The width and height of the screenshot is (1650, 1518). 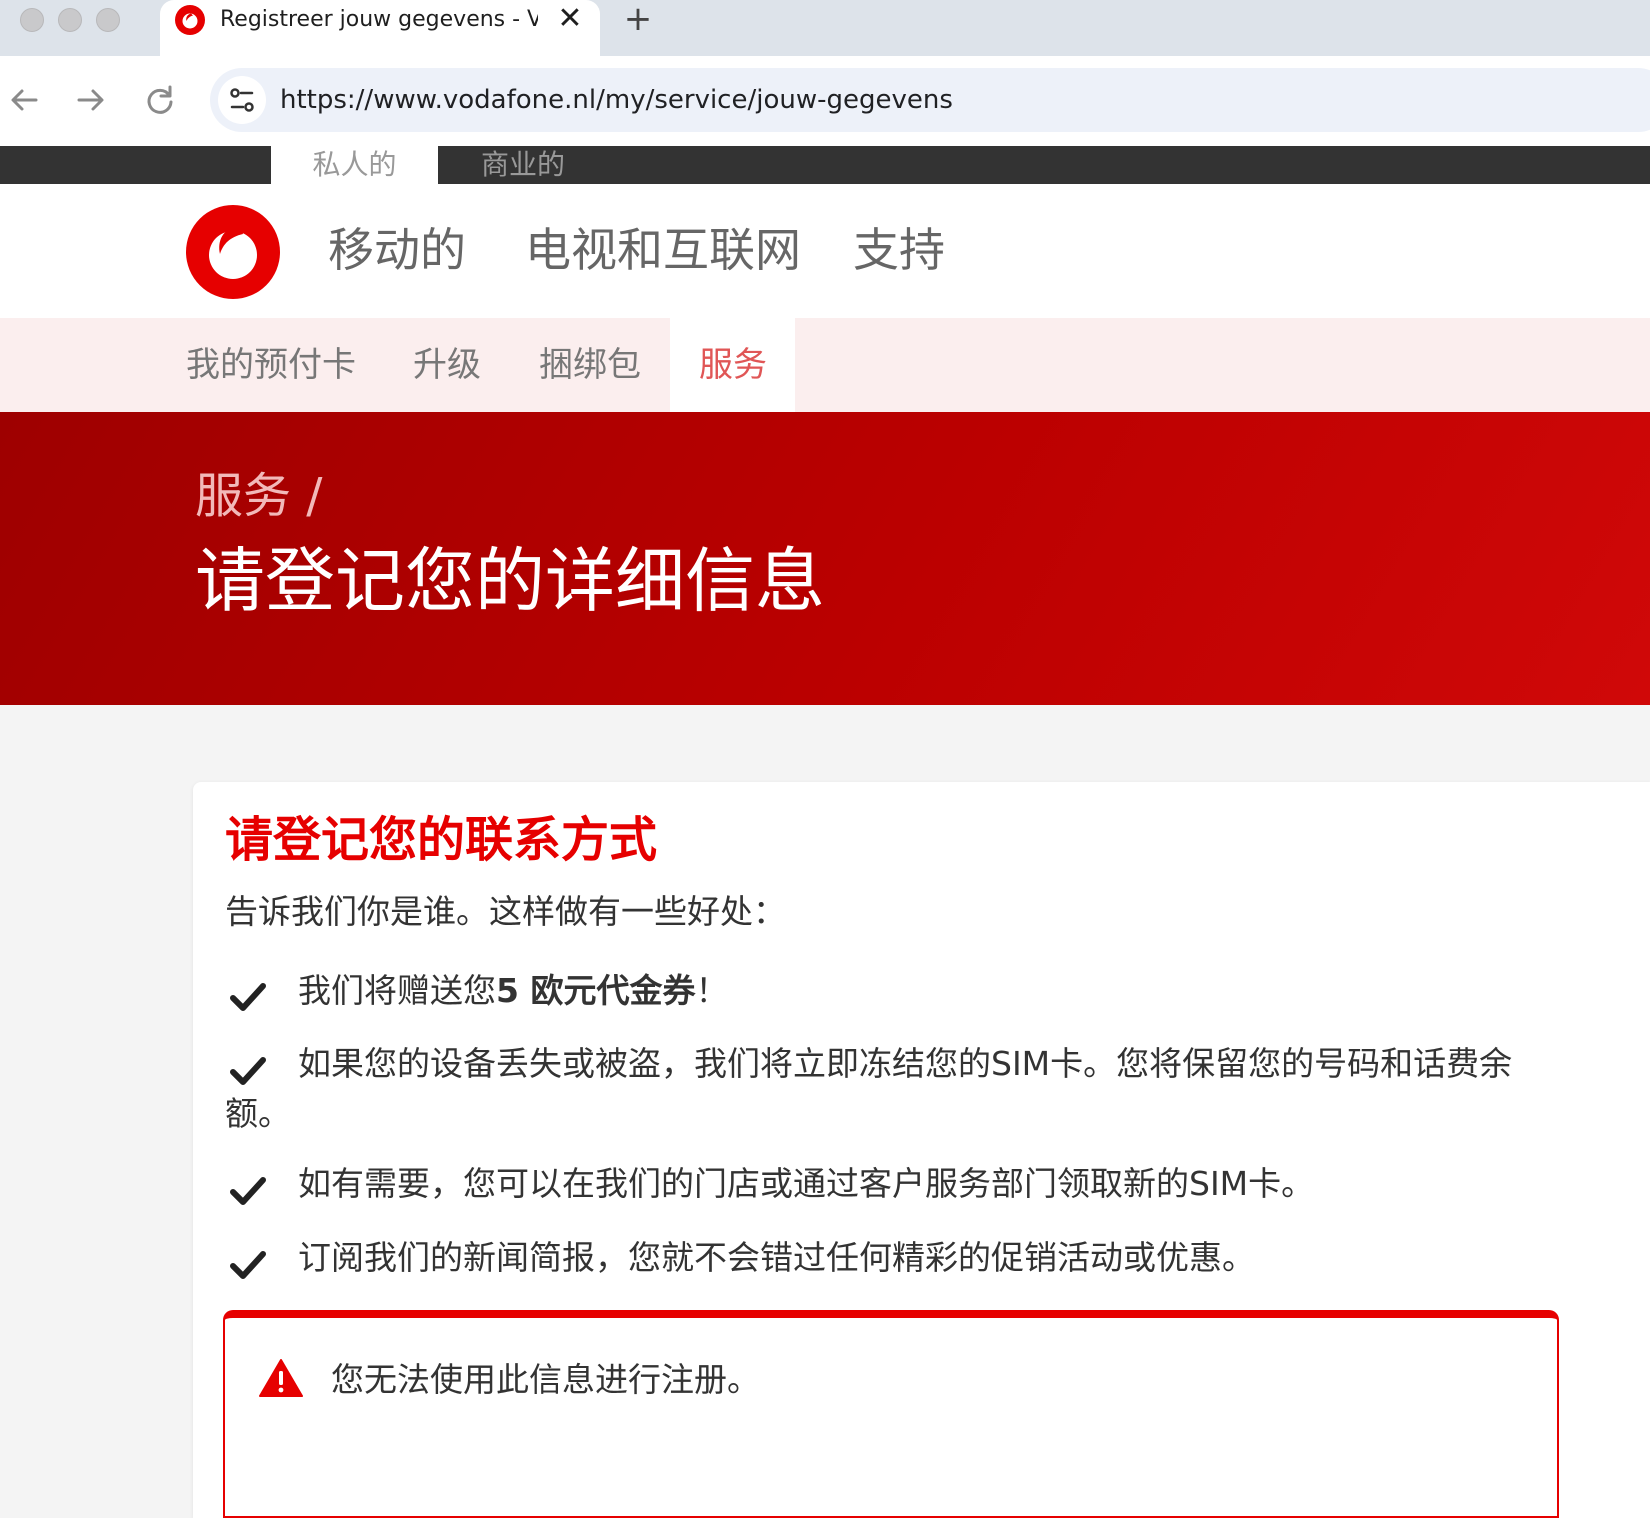 I want to click on card-intro: 告诉我们你是谁。这样做有一些好处：, so click(x=505, y=911).